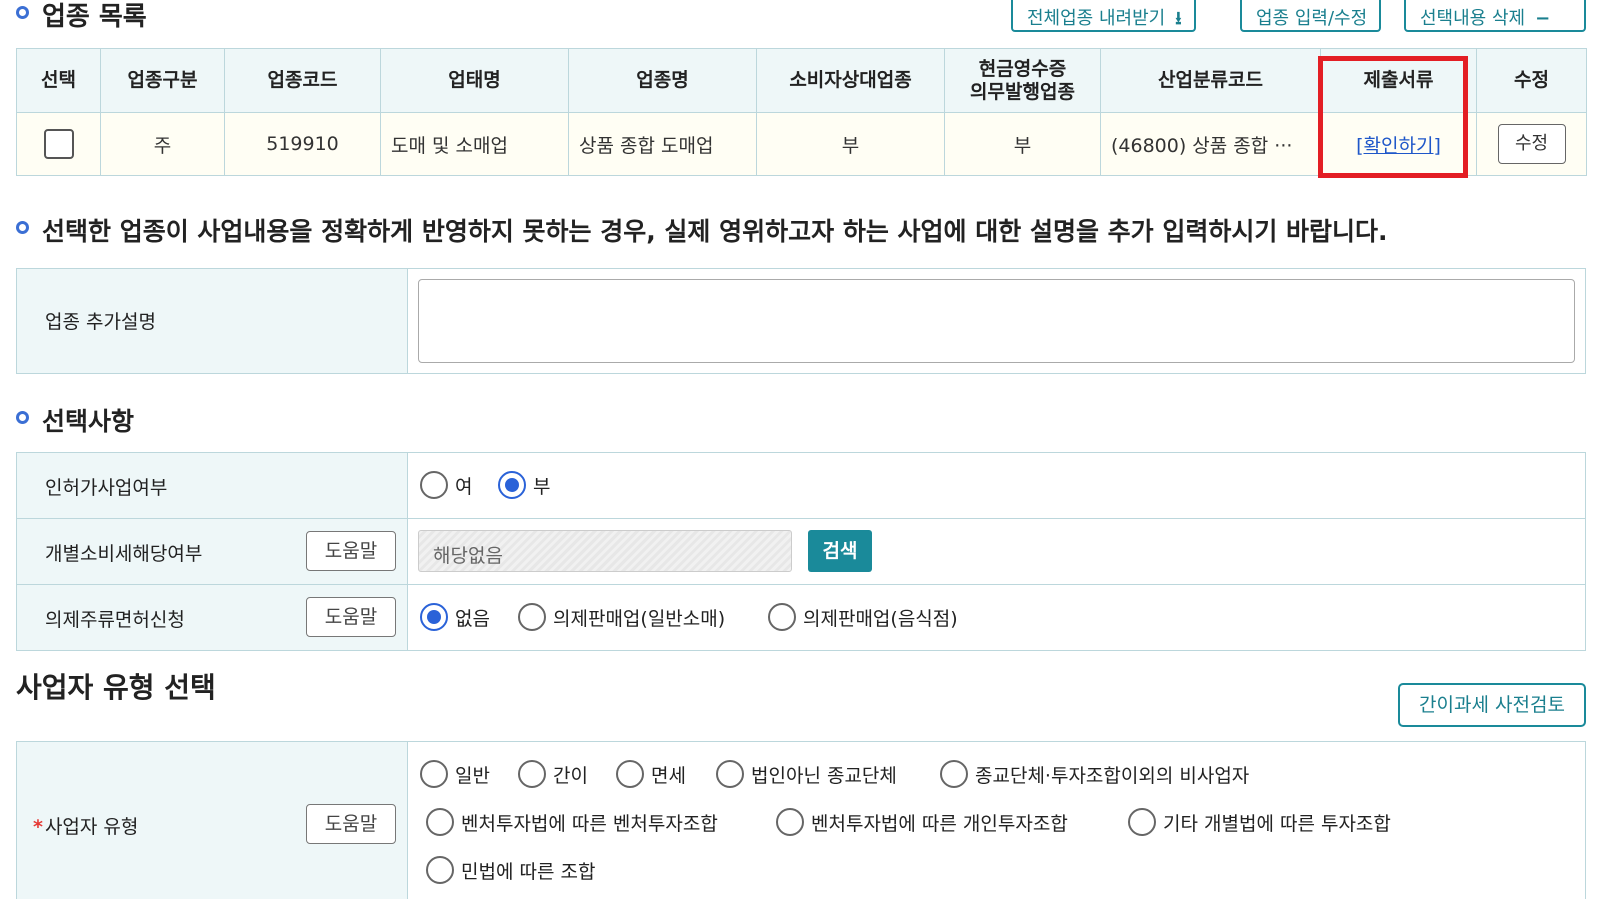 Image resolution: width=1600 pixels, height=899 pixels. Describe the element at coordinates (351, 551) in the screenshot. I see `excise-help-button: 도움말` at that location.